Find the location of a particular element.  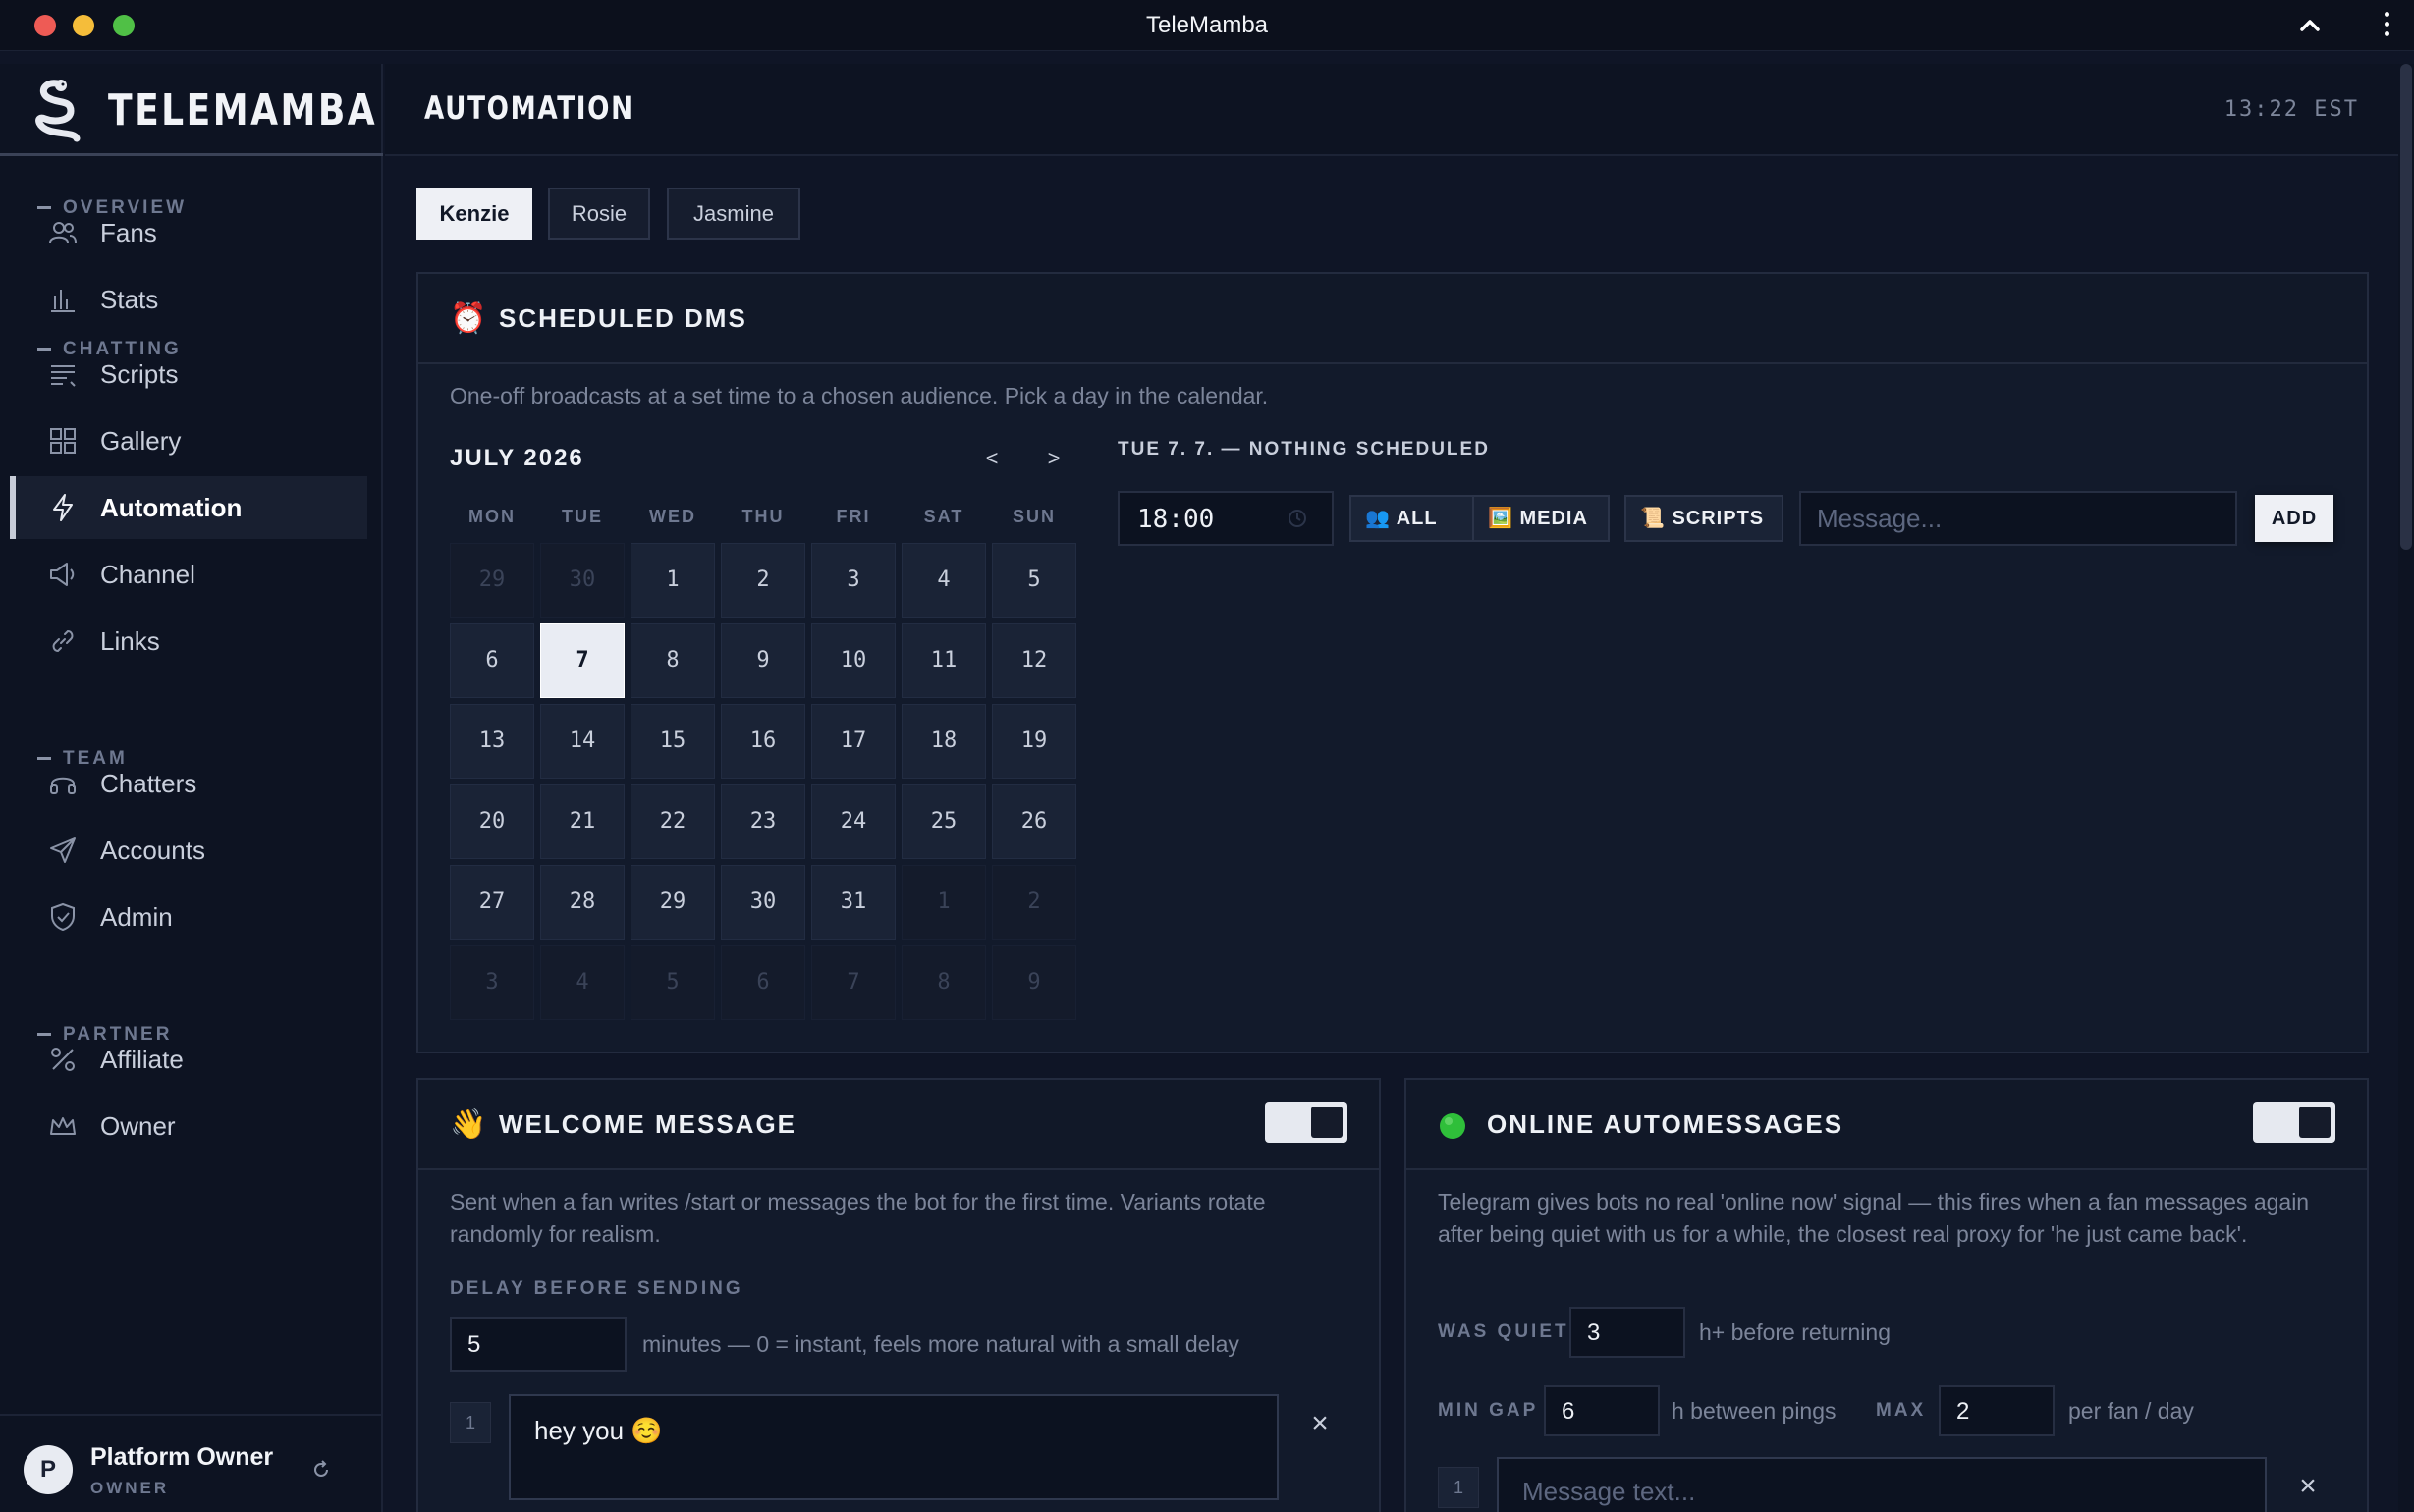

audience-all-button: 👥 ALL is located at coordinates (1412, 518).